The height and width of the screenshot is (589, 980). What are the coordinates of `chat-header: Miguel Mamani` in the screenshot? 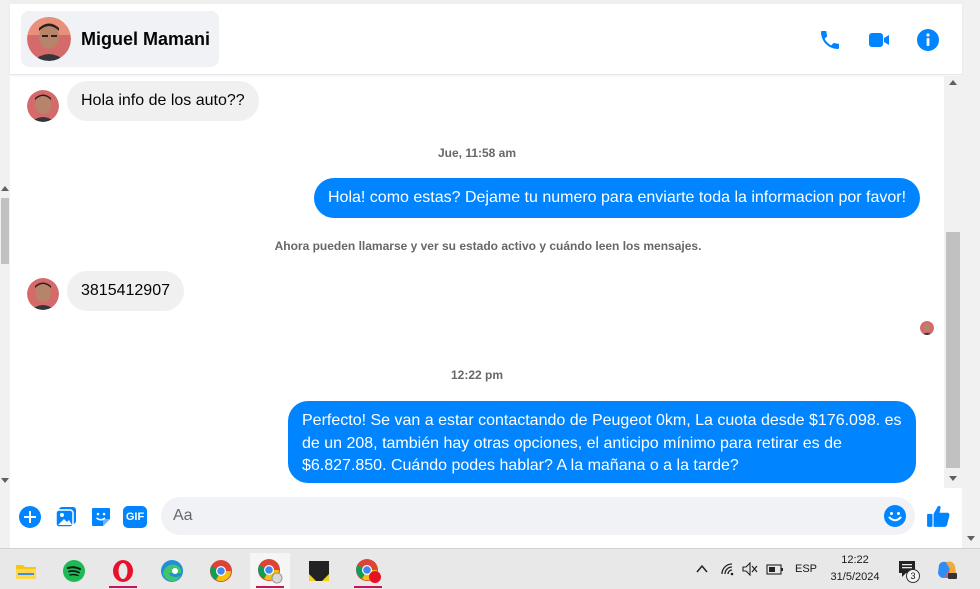 It's located at (486, 37).